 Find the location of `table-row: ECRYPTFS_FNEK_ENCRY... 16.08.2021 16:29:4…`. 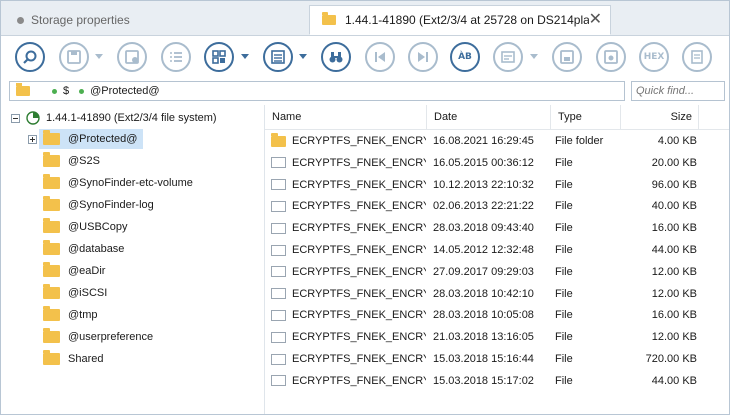

table-row: ECRYPTFS_FNEK_ENCRY... 16.08.2021 16:29:4… is located at coordinates (497, 141).